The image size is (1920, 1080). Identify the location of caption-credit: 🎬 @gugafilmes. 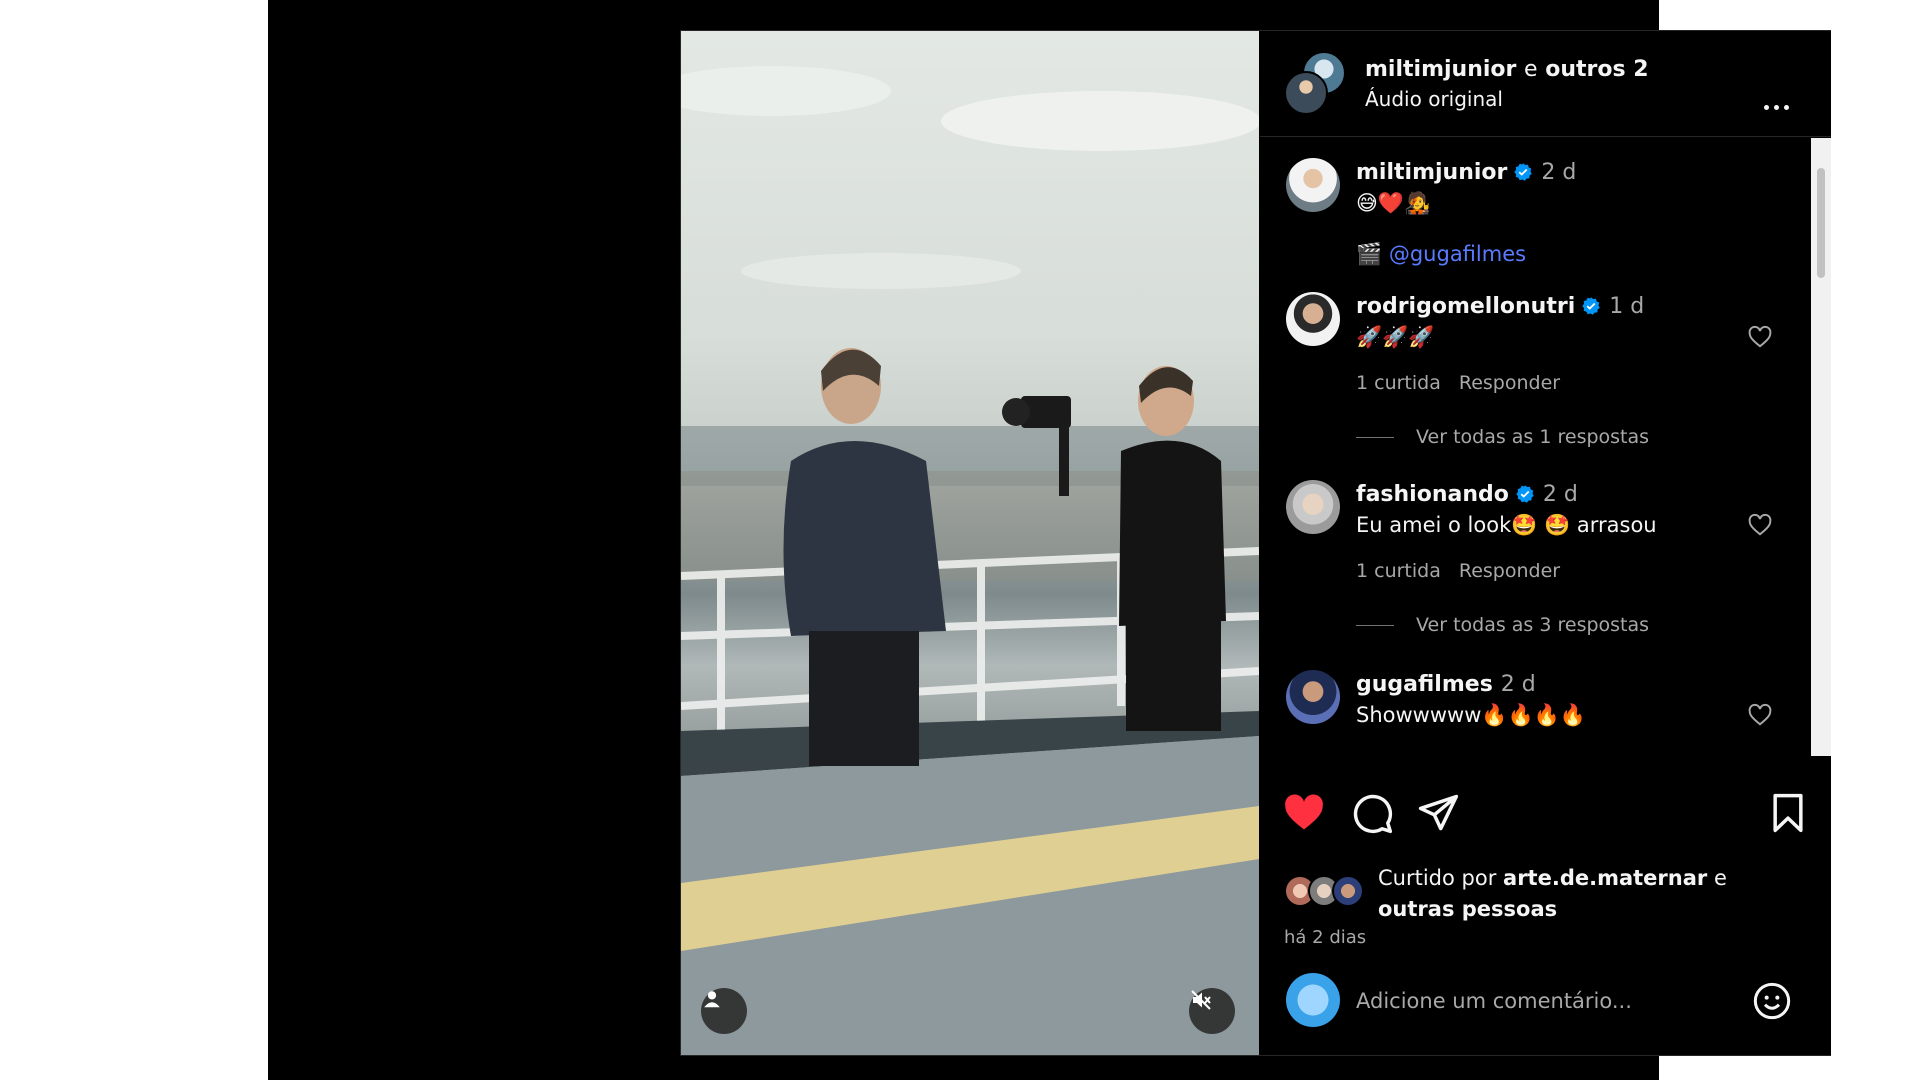
(1441, 254).